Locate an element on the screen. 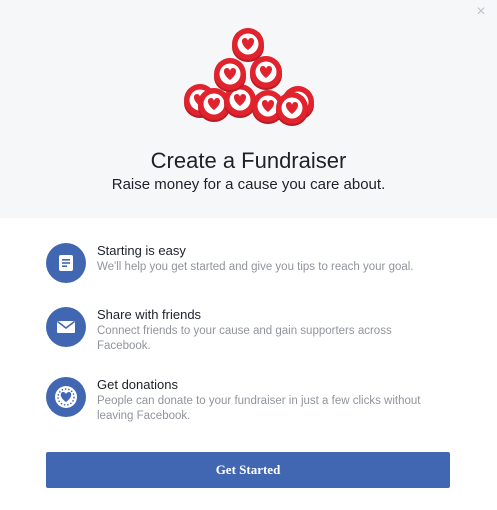  feature-title: Get donations is located at coordinates (137, 384).